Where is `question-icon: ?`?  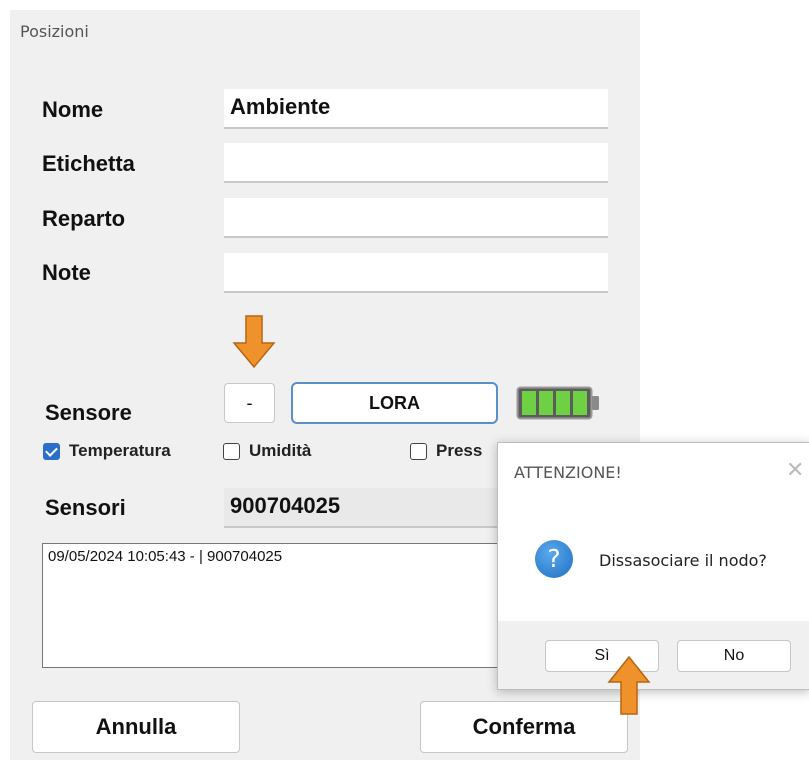 question-icon: ? is located at coordinates (554, 559).